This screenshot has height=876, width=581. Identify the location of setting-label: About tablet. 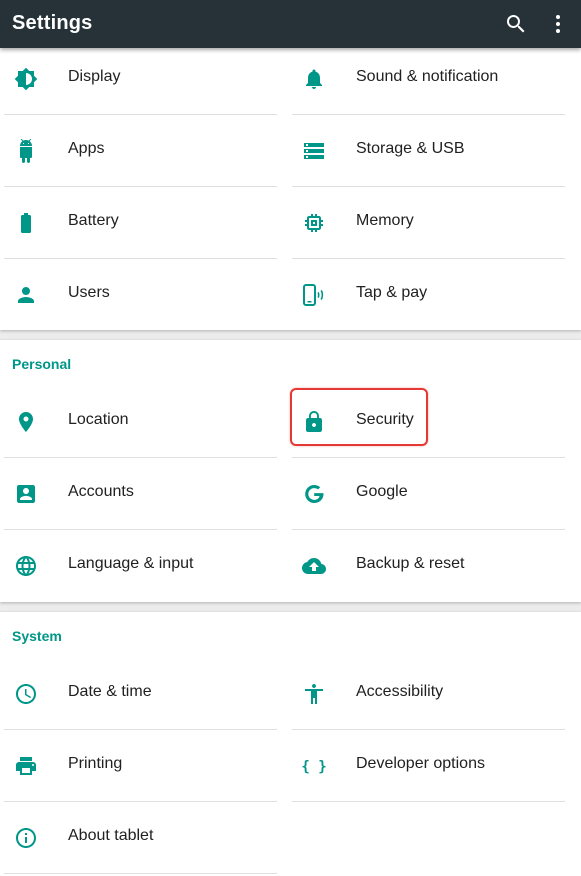
(111, 835).